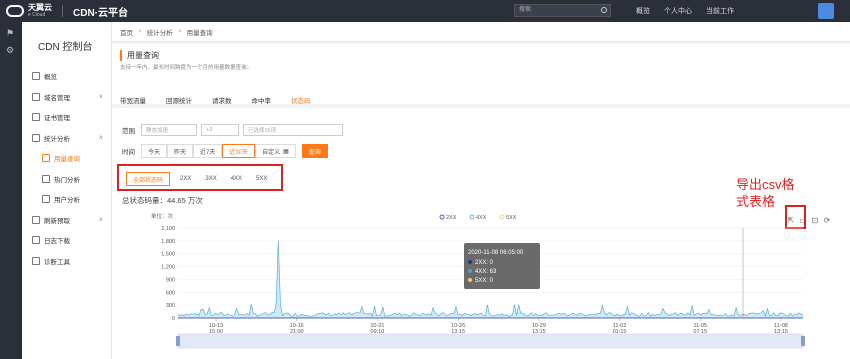 Image resolution: width=850 pixels, height=359 pixels. What do you see at coordinates (271, 152) in the screenshot?
I see `custom-label: 自定义` at bounding box center [271, 152].